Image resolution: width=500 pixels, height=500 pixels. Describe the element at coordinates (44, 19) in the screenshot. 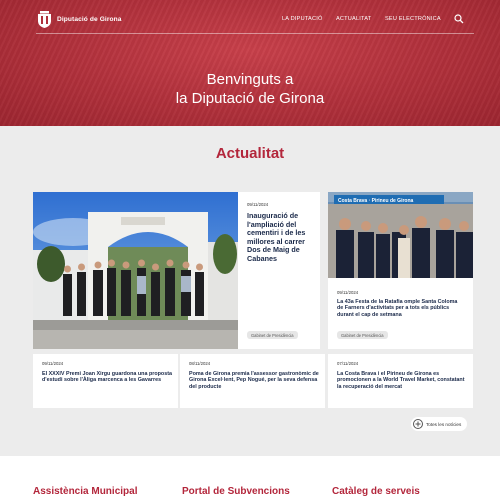

I see `coat-of-arms-icon` at that location.